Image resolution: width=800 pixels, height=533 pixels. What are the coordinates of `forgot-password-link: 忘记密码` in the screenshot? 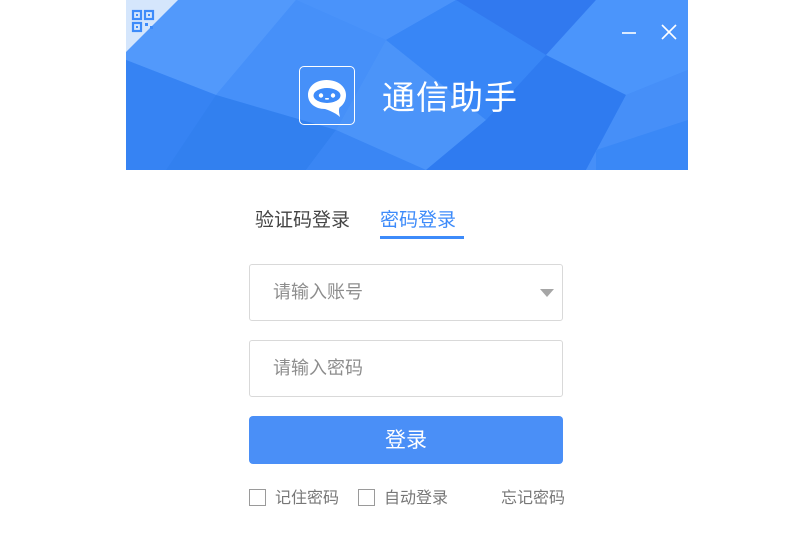 It's located at (533, 498).